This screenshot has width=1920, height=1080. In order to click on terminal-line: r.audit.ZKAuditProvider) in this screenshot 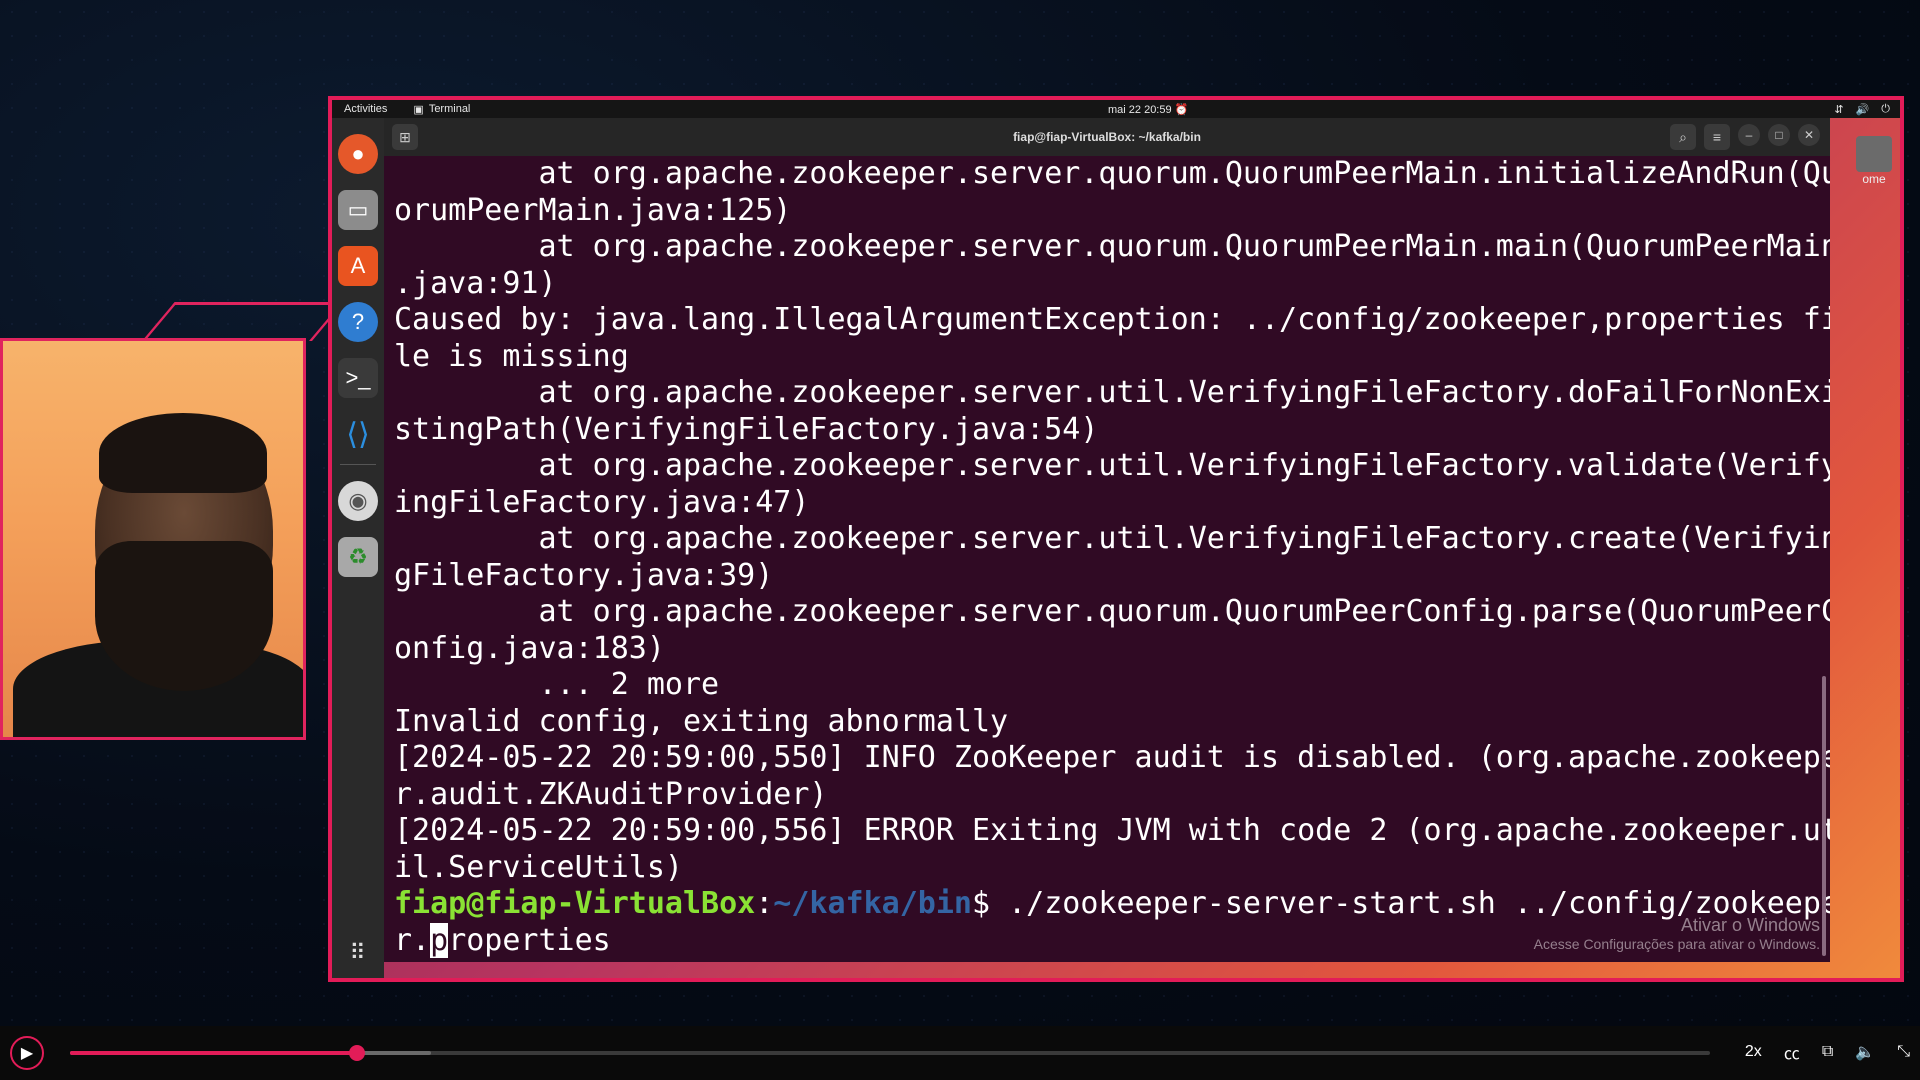, I will do `click(611, 794)`.